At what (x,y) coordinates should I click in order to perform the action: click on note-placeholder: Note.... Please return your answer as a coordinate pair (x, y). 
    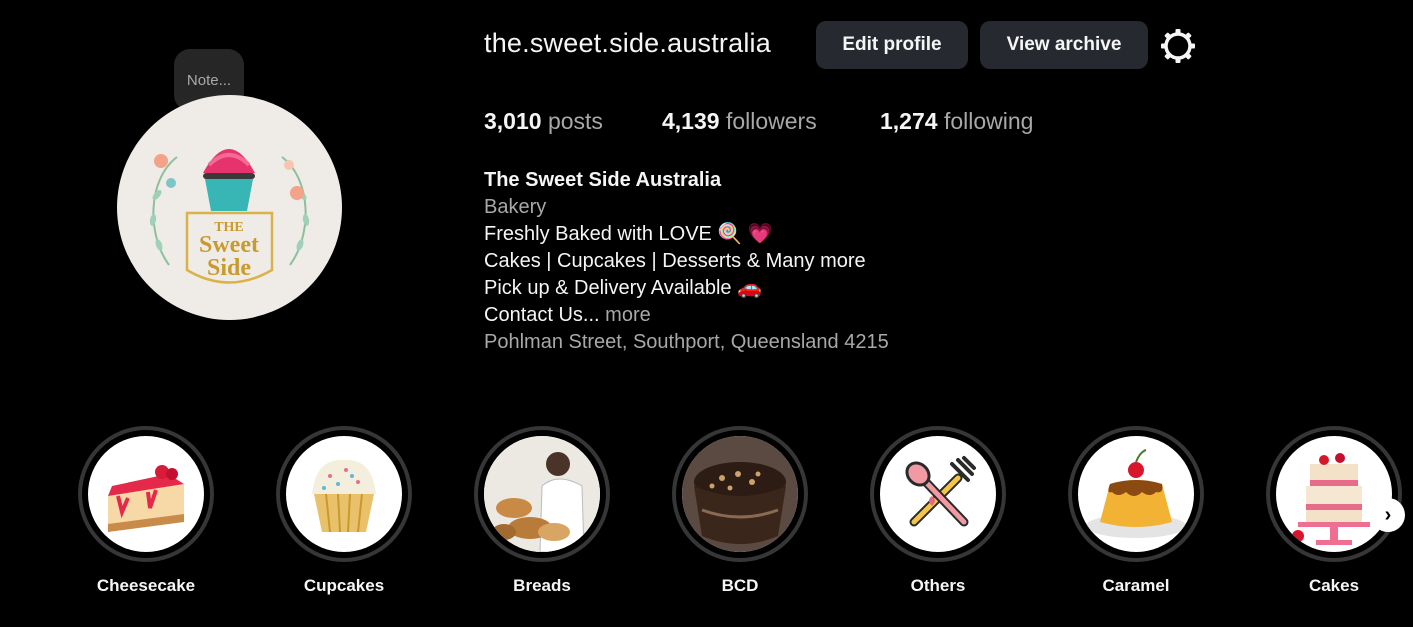
    Looking at the image, I should click on (209, 80).